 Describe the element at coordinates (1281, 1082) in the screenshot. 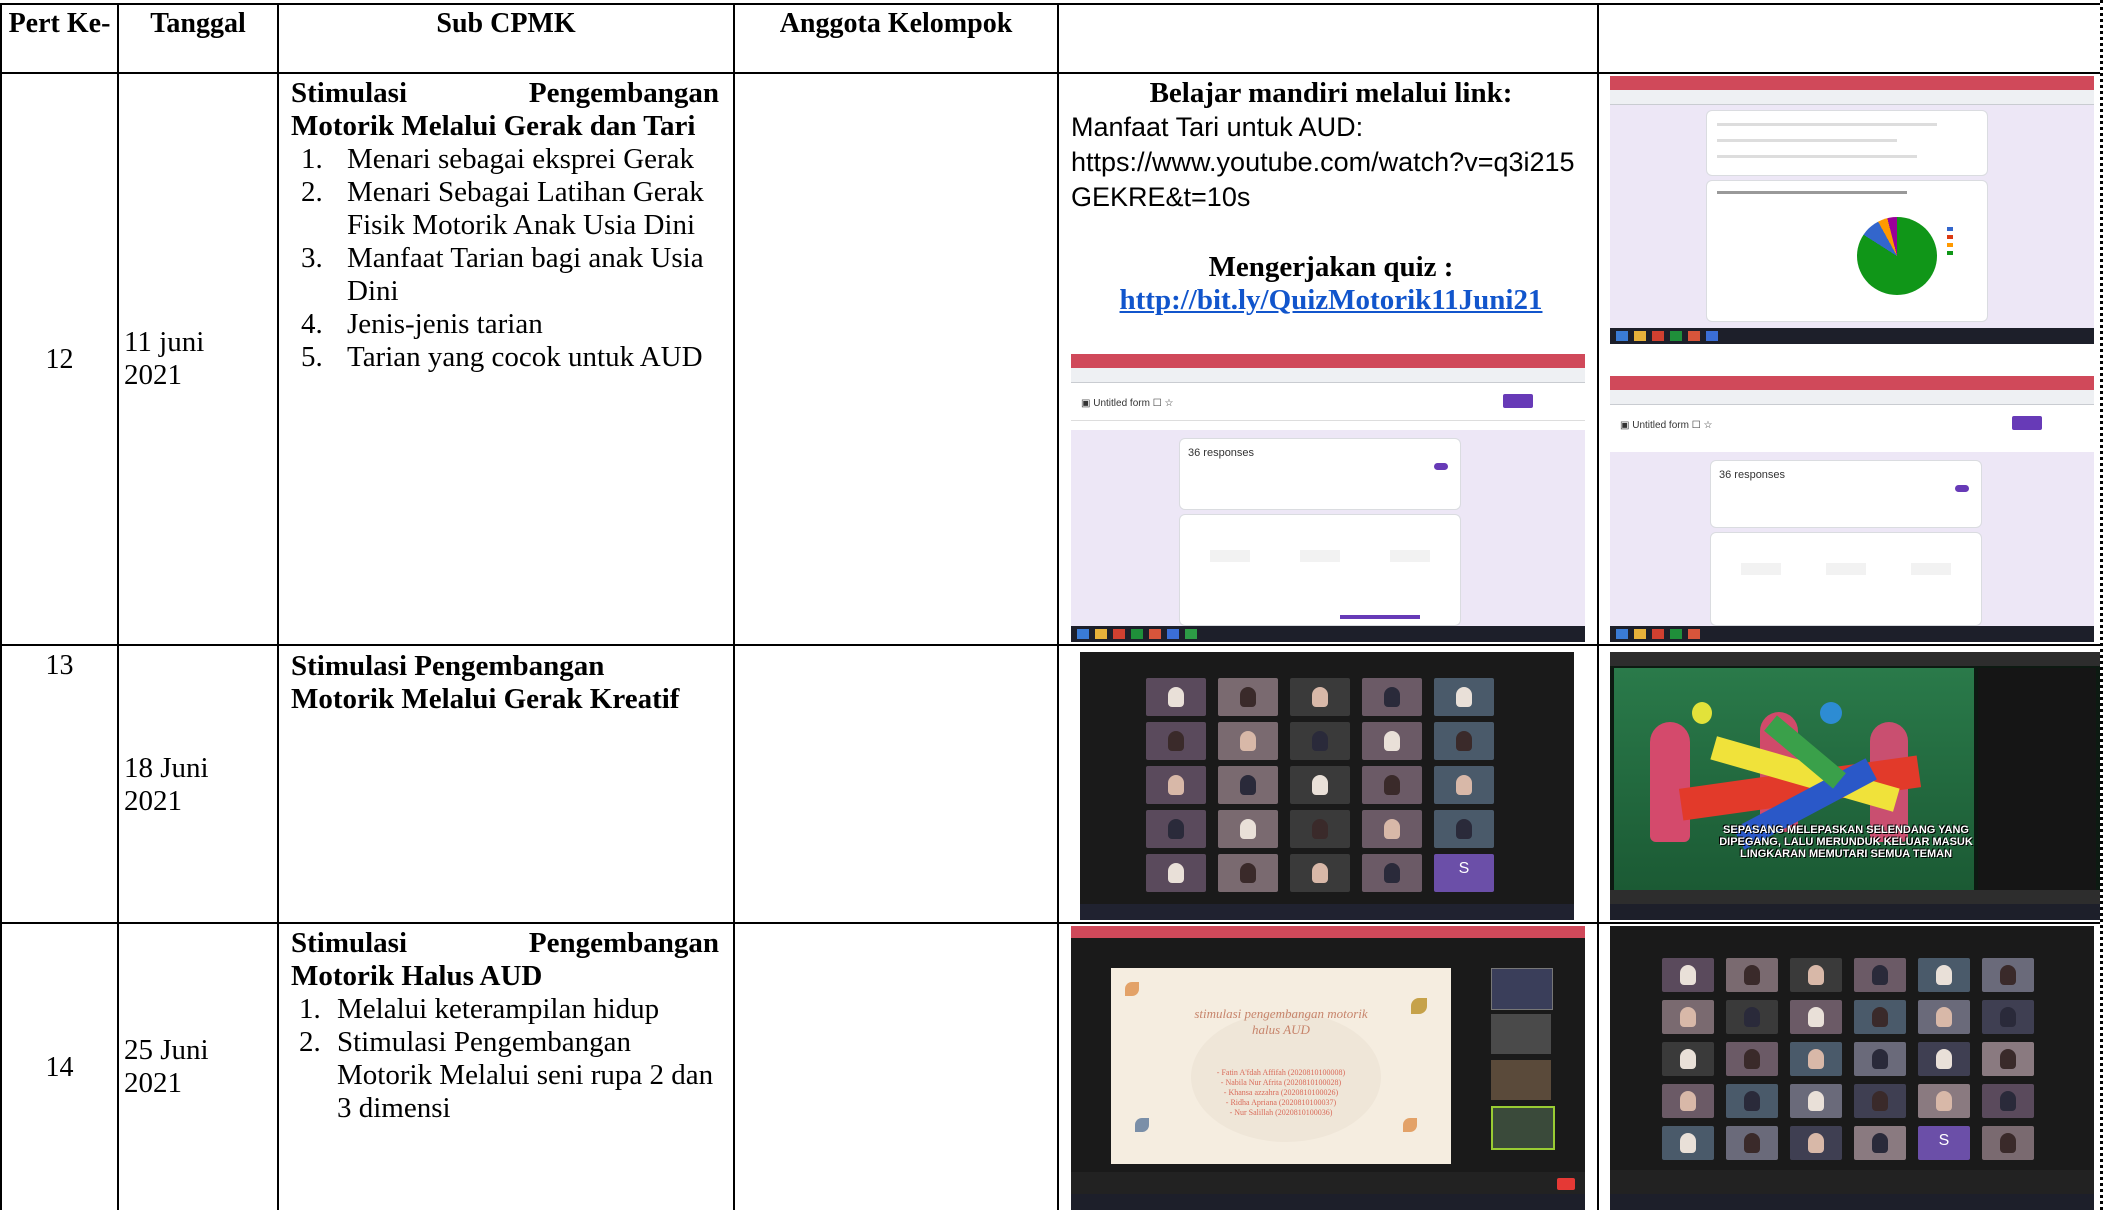

I see `slide-member: - Nabila Nur Afrita (2020810100028)` at that location.